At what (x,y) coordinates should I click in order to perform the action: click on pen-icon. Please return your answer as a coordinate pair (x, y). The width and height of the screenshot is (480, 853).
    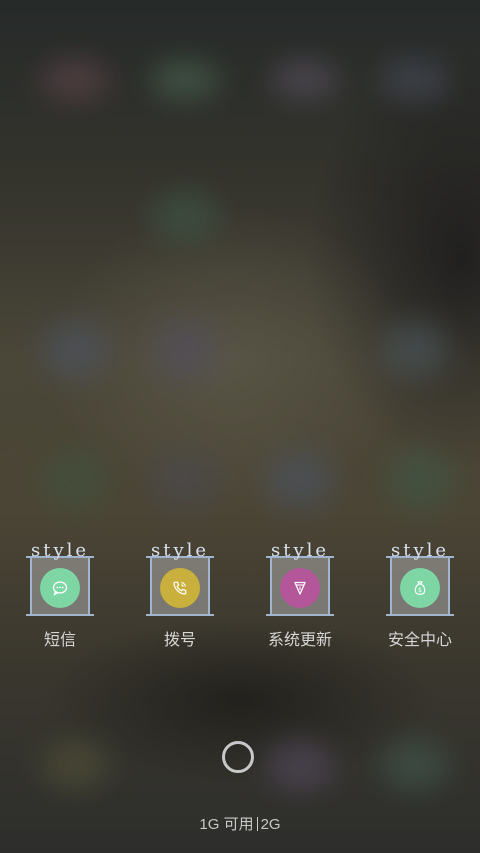
    Looking at the image, I should click on (300, 588).